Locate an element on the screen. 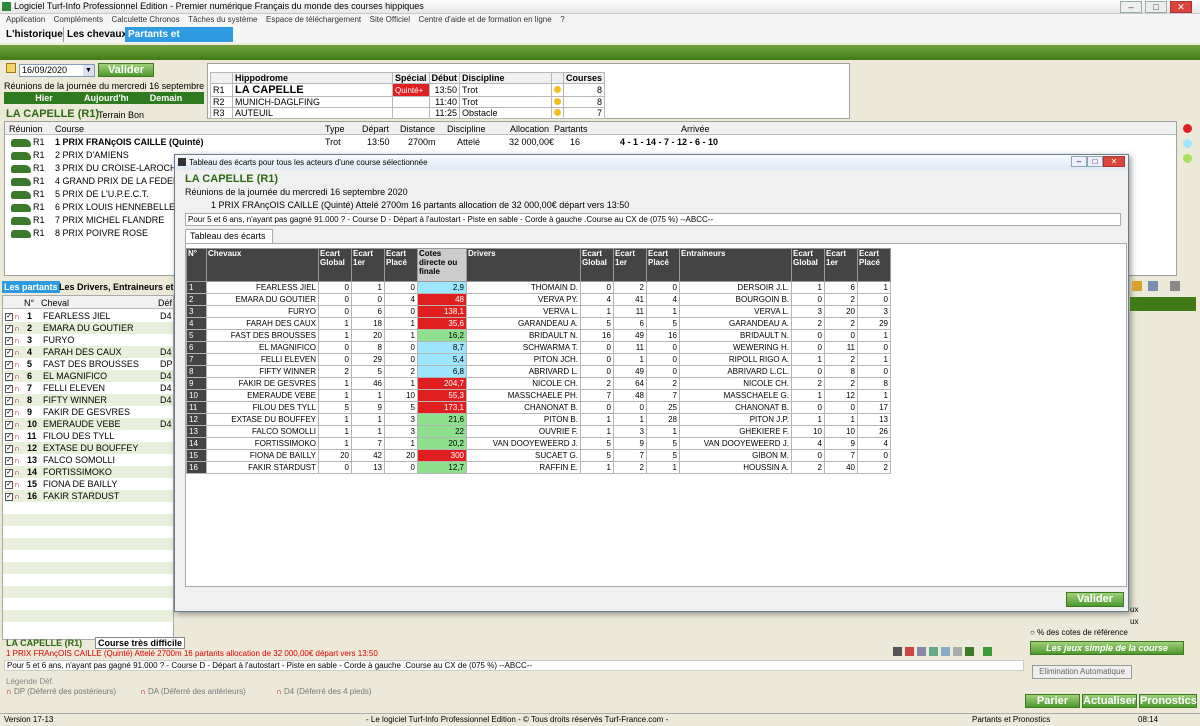 The width and height of the screenshot is (1200, 726). actualiser-button: Actualiser is located at coordinates (1109, 701).